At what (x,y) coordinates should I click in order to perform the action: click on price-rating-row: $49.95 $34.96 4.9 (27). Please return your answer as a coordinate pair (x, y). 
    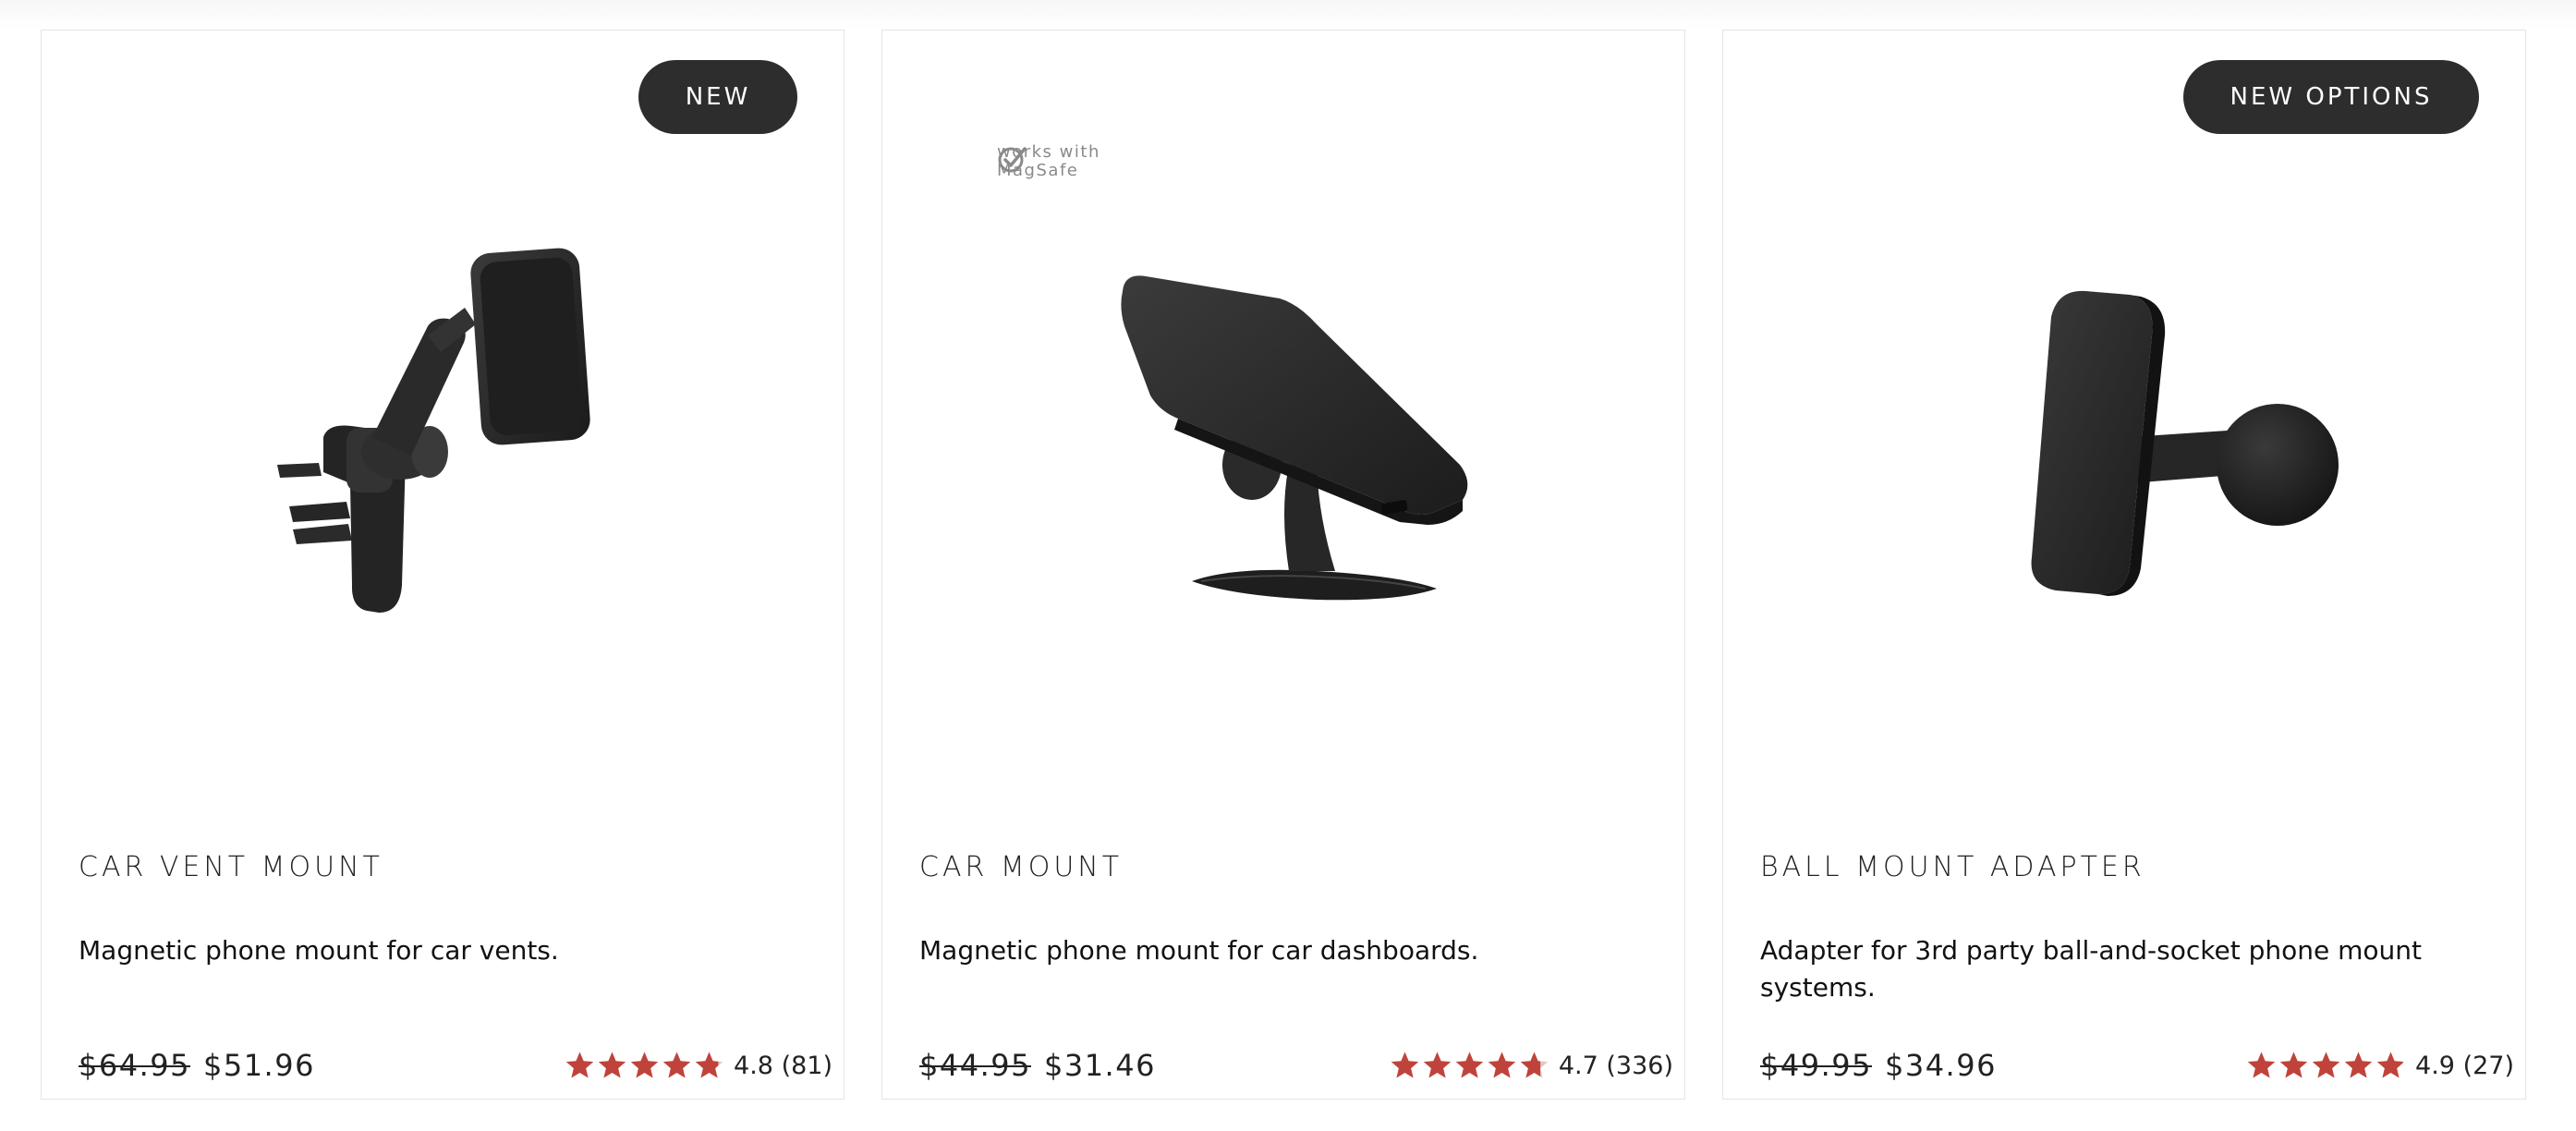
    Looking at the image, I should click on (2137, 1065).